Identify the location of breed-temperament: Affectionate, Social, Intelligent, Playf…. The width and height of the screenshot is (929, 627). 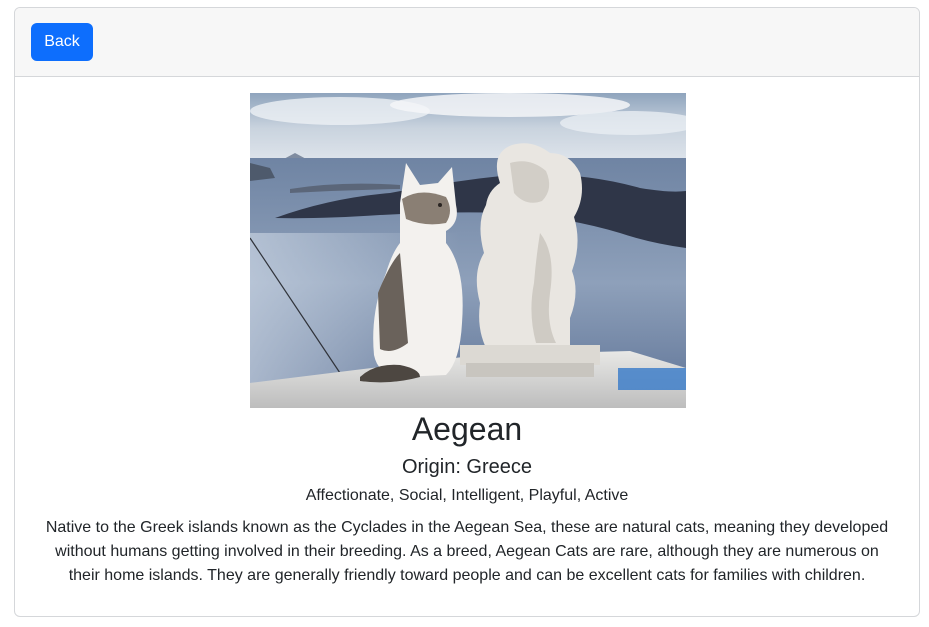
(467, 495).